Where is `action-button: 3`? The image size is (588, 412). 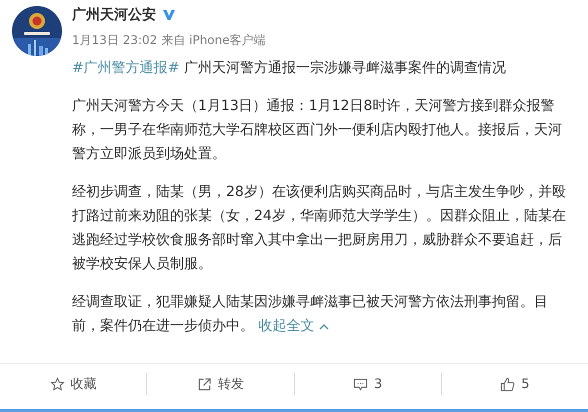
action-button: 3 is located at coordinates (367, 384).